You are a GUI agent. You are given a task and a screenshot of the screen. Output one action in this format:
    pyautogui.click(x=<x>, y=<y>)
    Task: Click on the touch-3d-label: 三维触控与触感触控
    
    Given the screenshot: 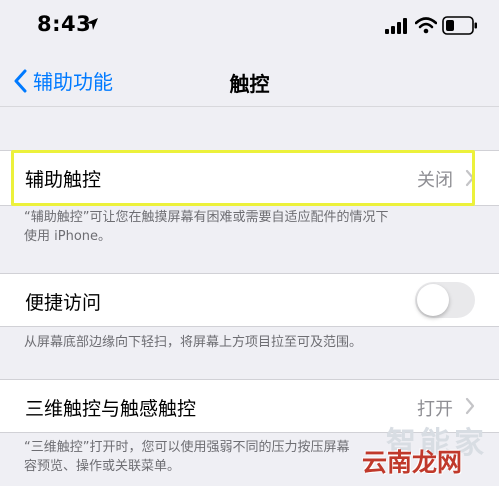 What is the action you would take?
    pyautogui.click(x=111, y=409)
    